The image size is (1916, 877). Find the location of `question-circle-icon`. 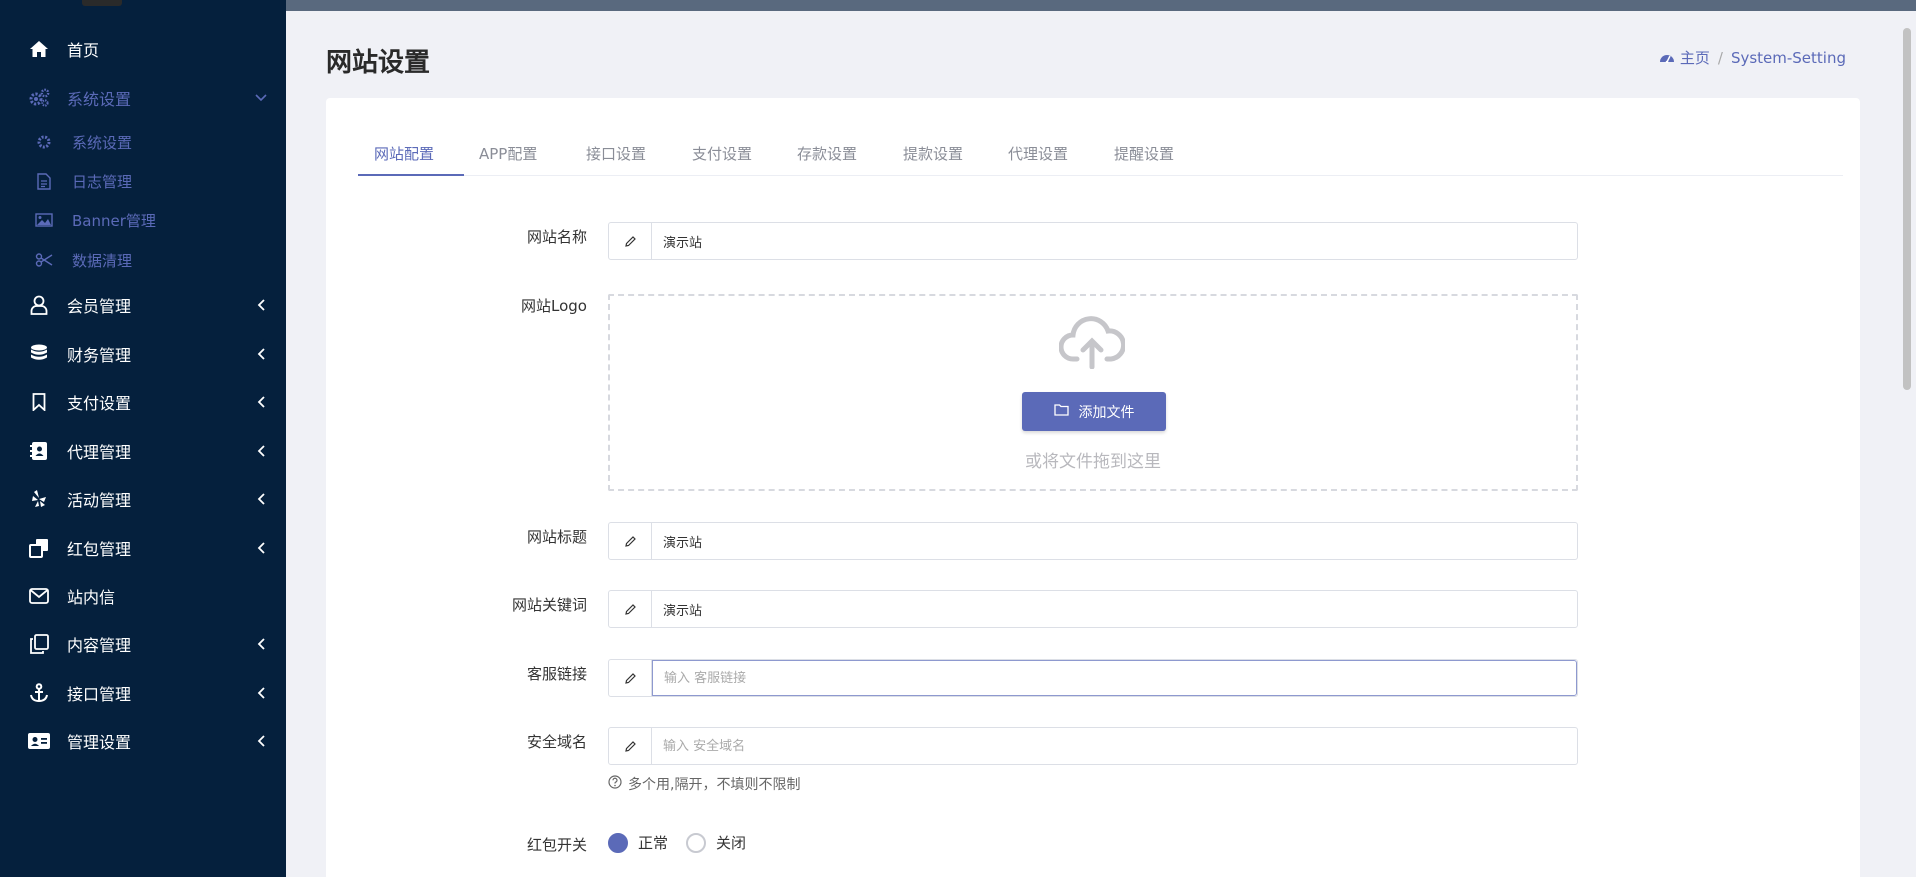

question-circle-icon is located at coordinates (615, 784).